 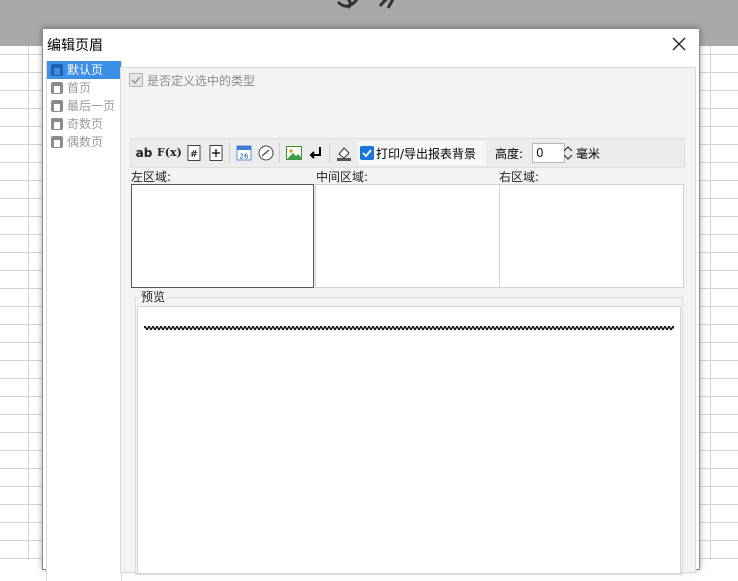 I want to click on height-label: 高度:, so click(x=509, y=154).